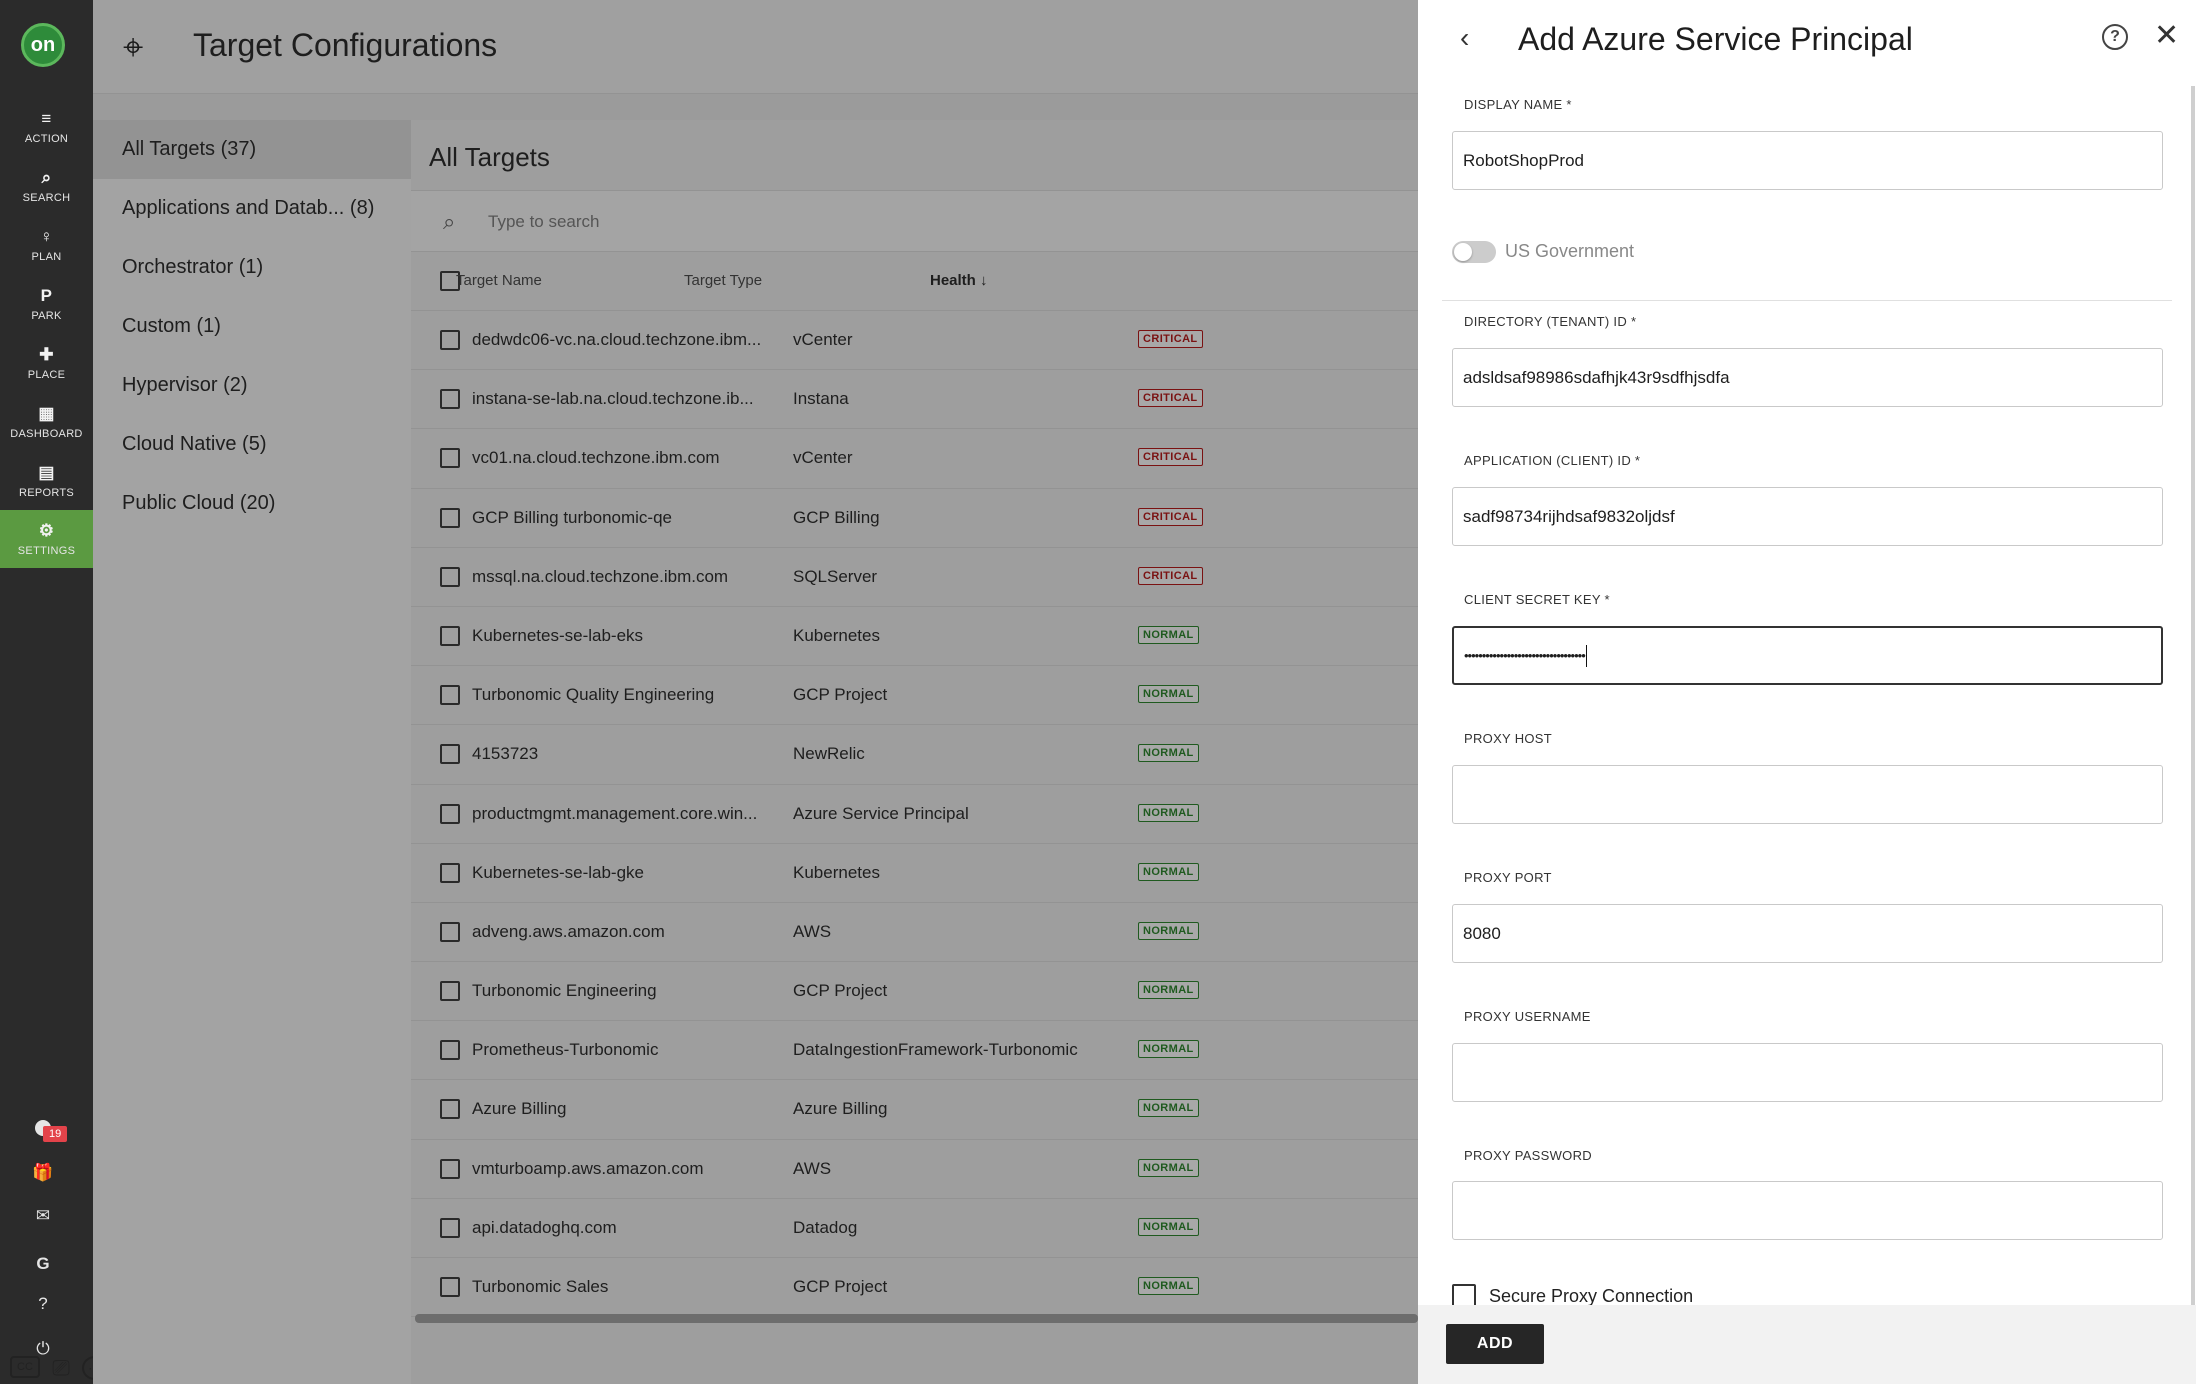 The width and height of the screenshot is (2196, 1384). Describe the element at coordinates (25, 1367) in the screenshot. I see `captions-icon: CC` at that location.